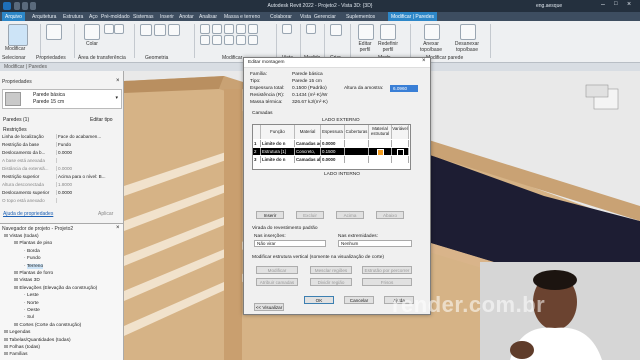 The height and width of the screenshot is (360, 640). Describe the element at coordinates (34, 266) in the screenshot. I see `tree-item: · Terreno` at that location.